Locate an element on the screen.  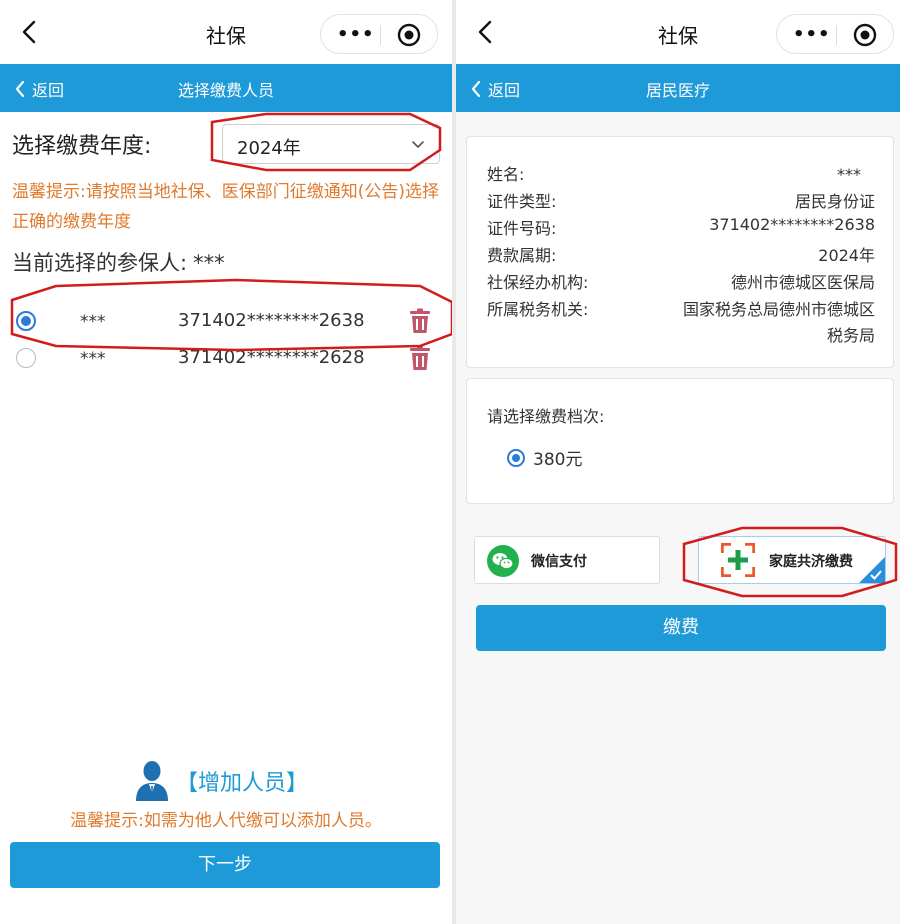
wechat-pay-option: 微信支付 is located at coordinates (567, 560).